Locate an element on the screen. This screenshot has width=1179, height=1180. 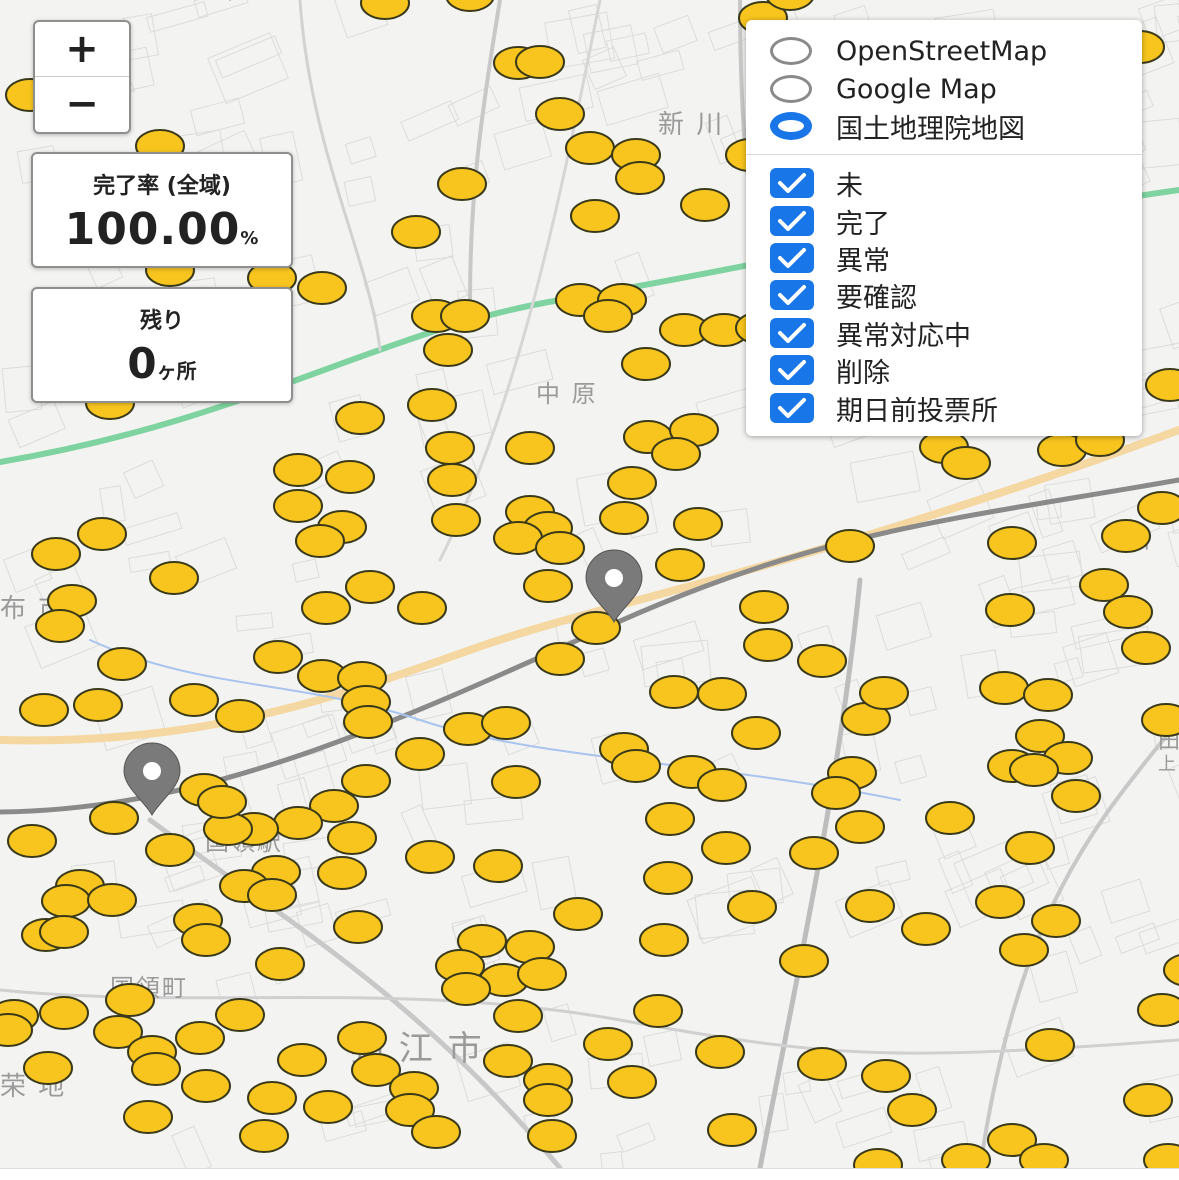
filter-option-early-voting: 期日前投票所 is located at coordinates (884, 409).